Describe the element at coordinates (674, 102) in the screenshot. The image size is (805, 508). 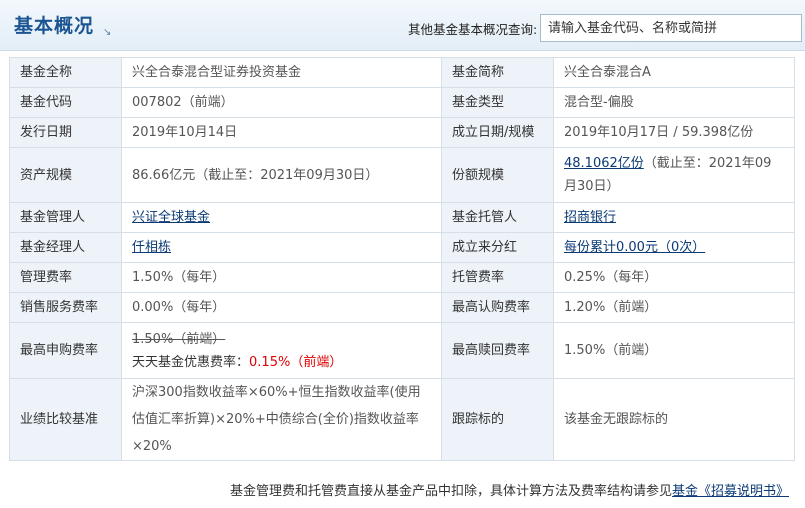
I see `fund-type-value: 混合型-偏股` at that location.